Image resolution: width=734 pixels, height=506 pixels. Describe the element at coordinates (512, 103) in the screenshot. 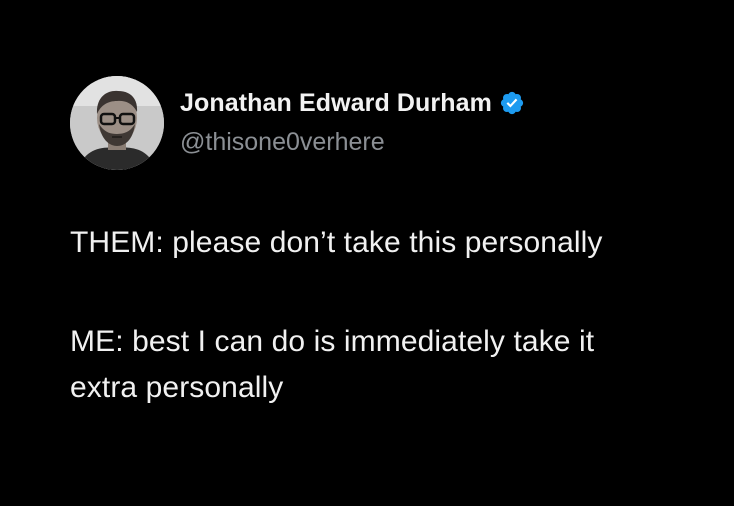

I see `verified-badge-icon` at that location.